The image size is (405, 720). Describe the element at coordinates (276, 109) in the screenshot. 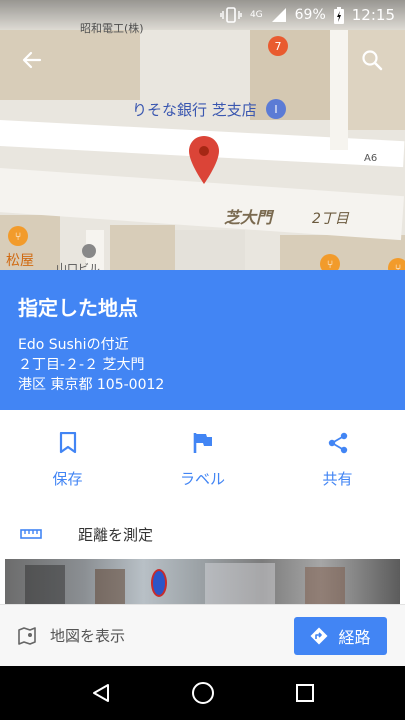

I see `bank-icon: I` at that location.